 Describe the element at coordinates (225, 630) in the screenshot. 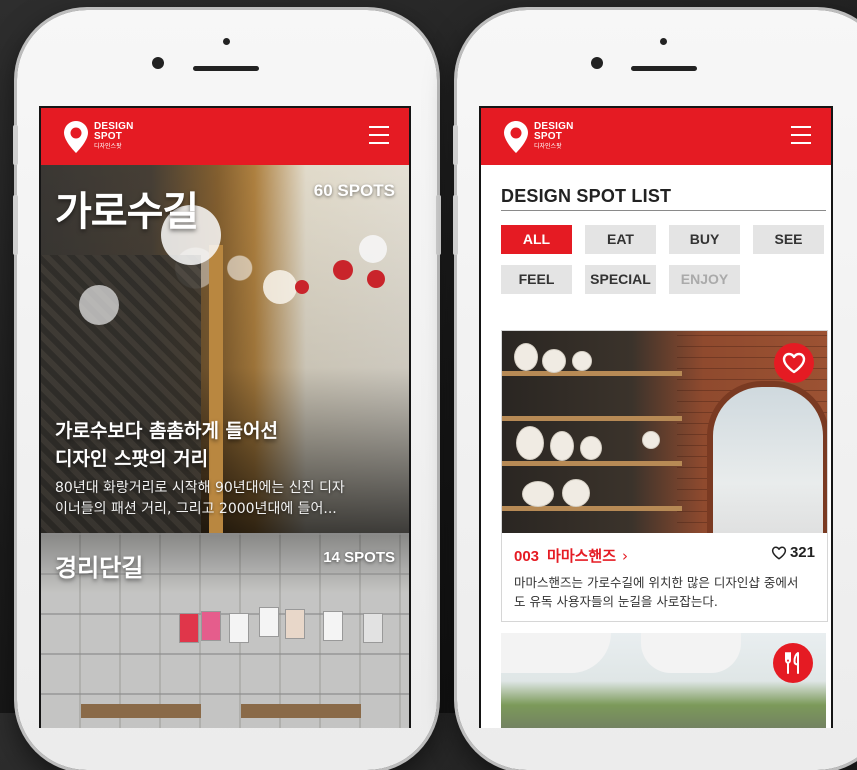

I see `street-card-gyeongnidangil: 경리단길 14 SPOTS` at that location.